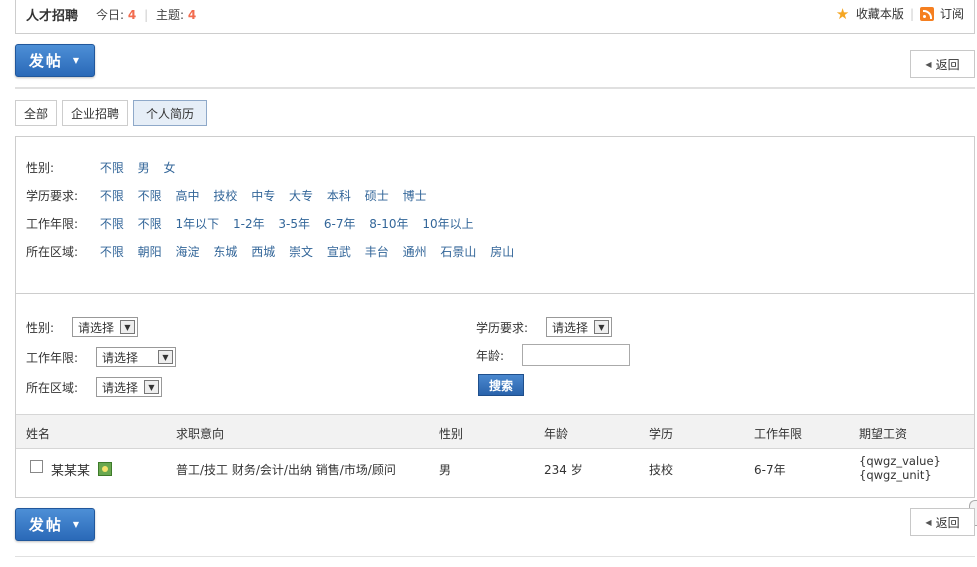 The width and height of the screenshot is (977, 567). What do you see at coordinates (377, 252) in the screenshot?
I see `district-option: 丰台` at bounding box center [377, 252].